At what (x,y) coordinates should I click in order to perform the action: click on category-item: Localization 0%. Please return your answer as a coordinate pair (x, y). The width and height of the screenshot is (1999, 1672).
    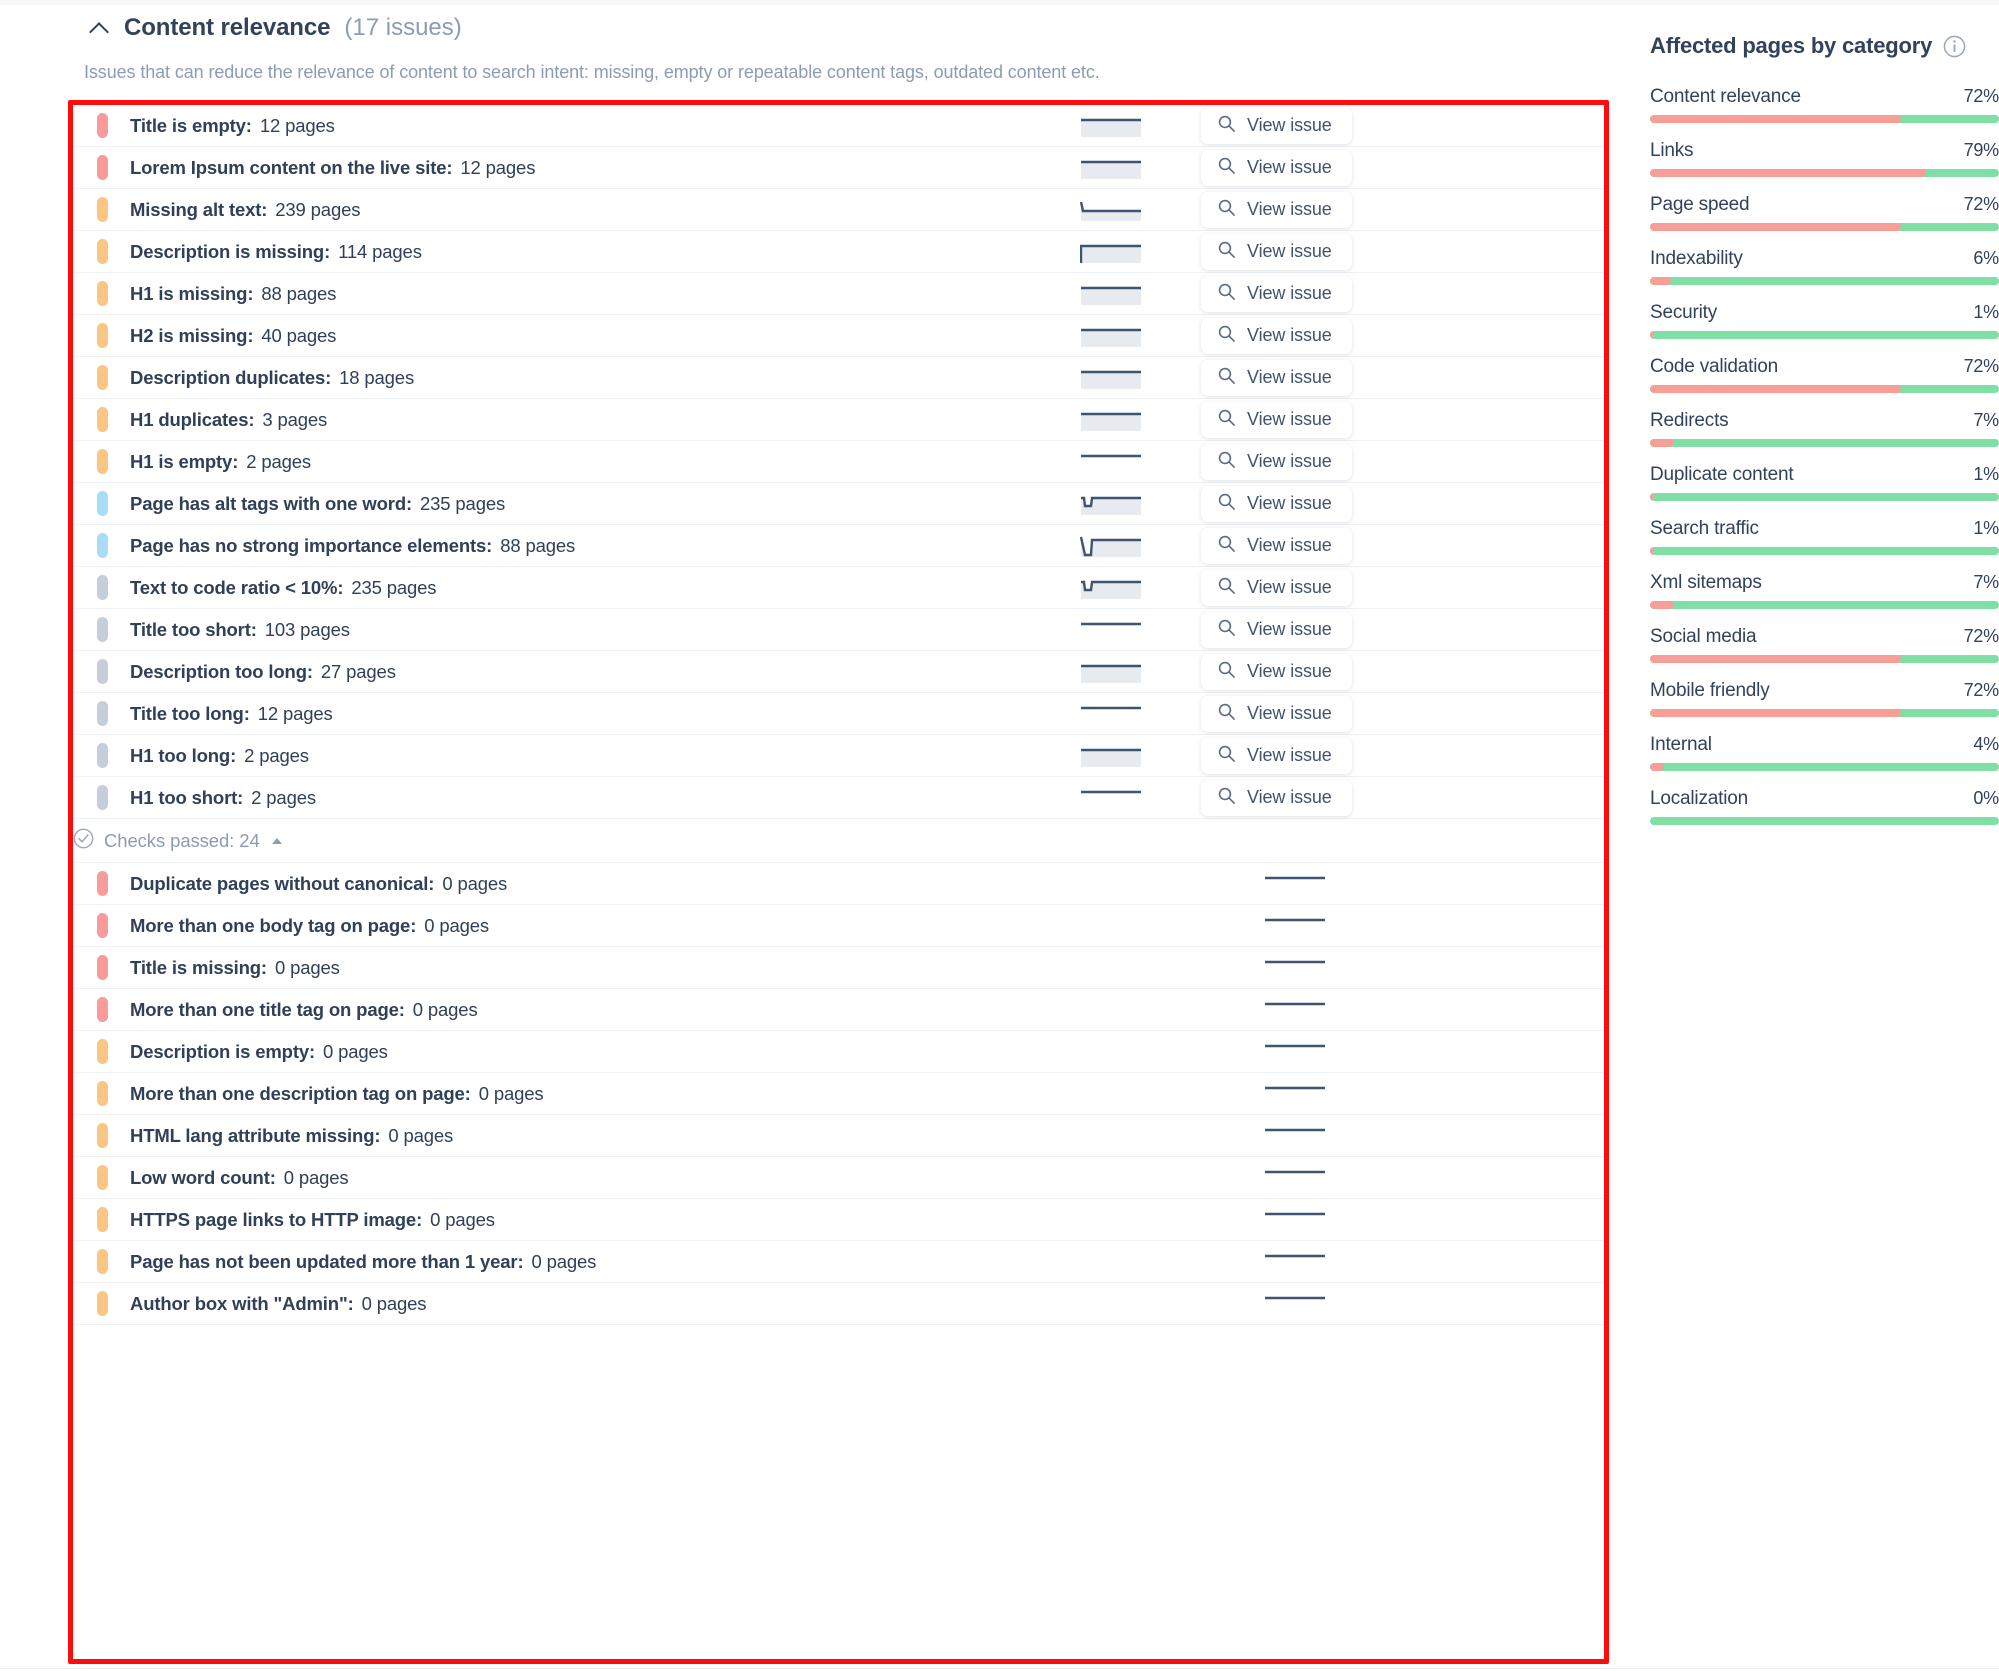
    Looking at the image, I should click on (1824, 806).